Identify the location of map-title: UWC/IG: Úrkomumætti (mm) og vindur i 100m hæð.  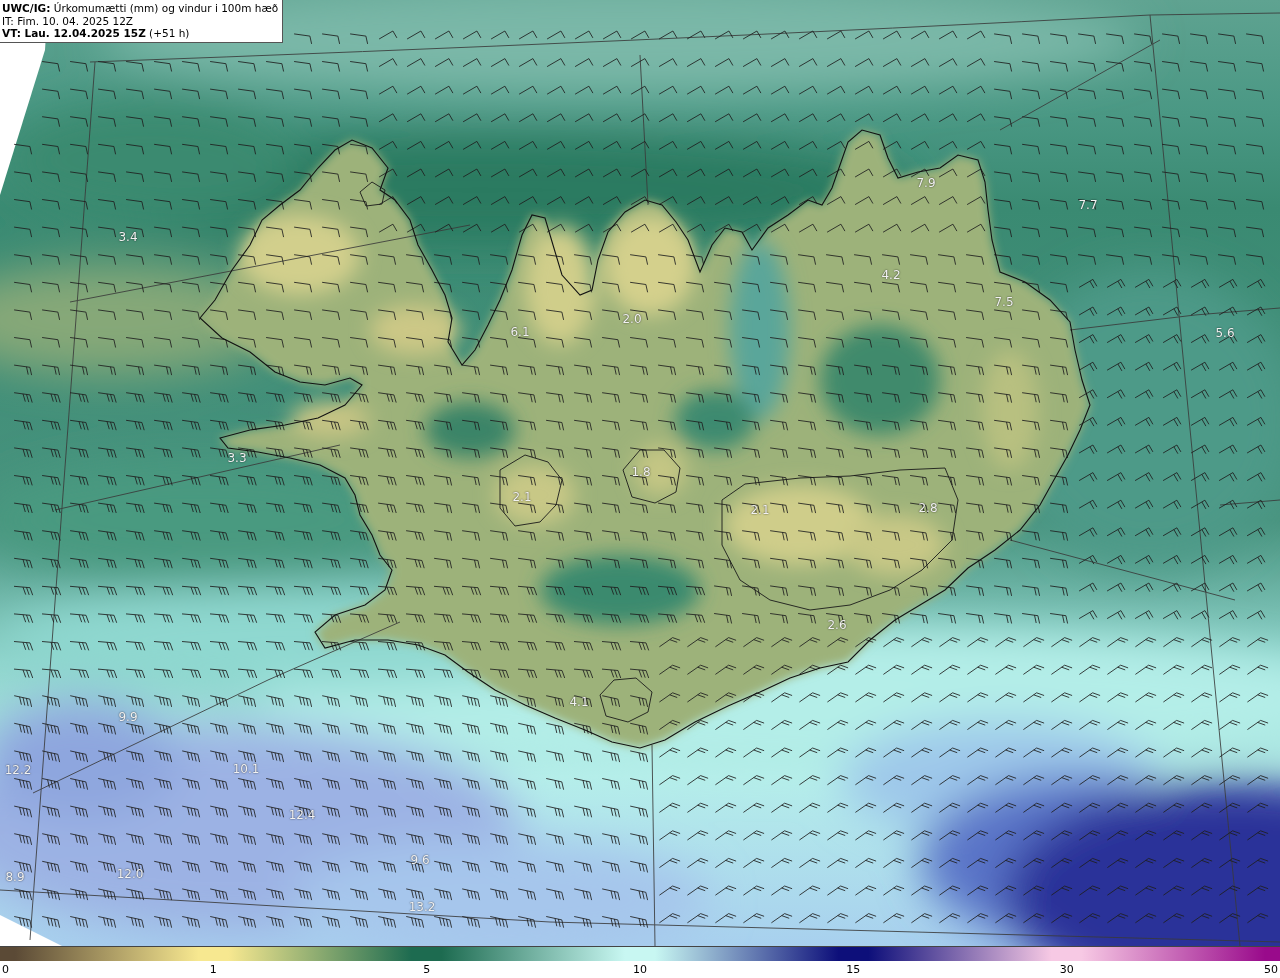
(140, 8).